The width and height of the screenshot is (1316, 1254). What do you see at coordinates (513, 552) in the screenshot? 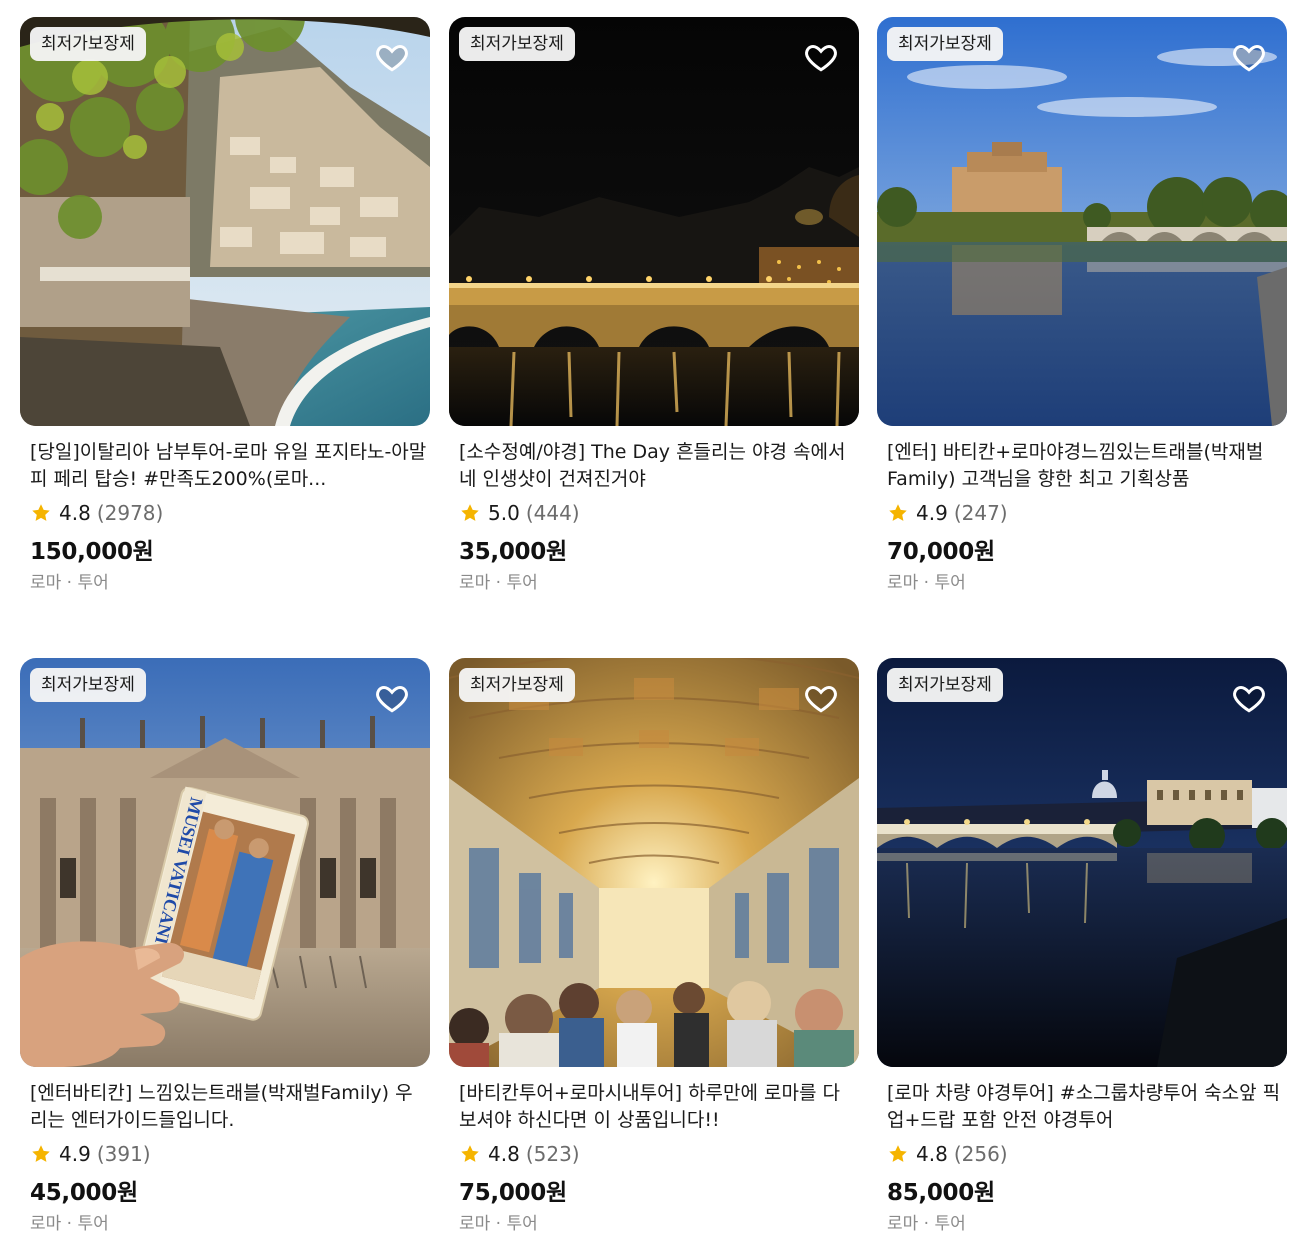
I see `product-price: 35,000원` at bounding box center [513, 552].